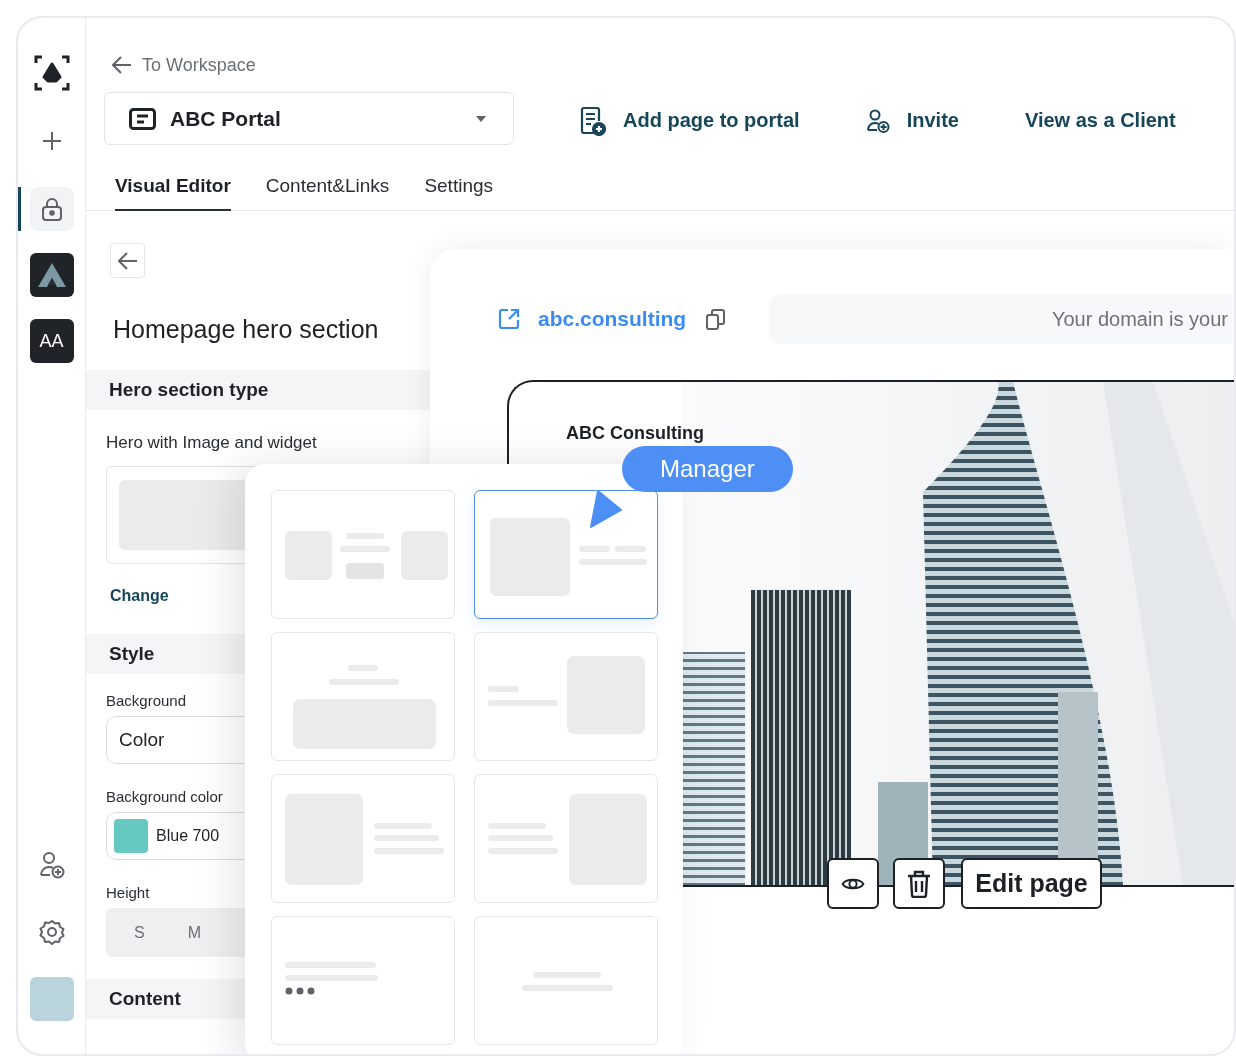 This screenshot has width=1236, height=1060. I want to click on color-name: Blue 700, so click(188, 836).